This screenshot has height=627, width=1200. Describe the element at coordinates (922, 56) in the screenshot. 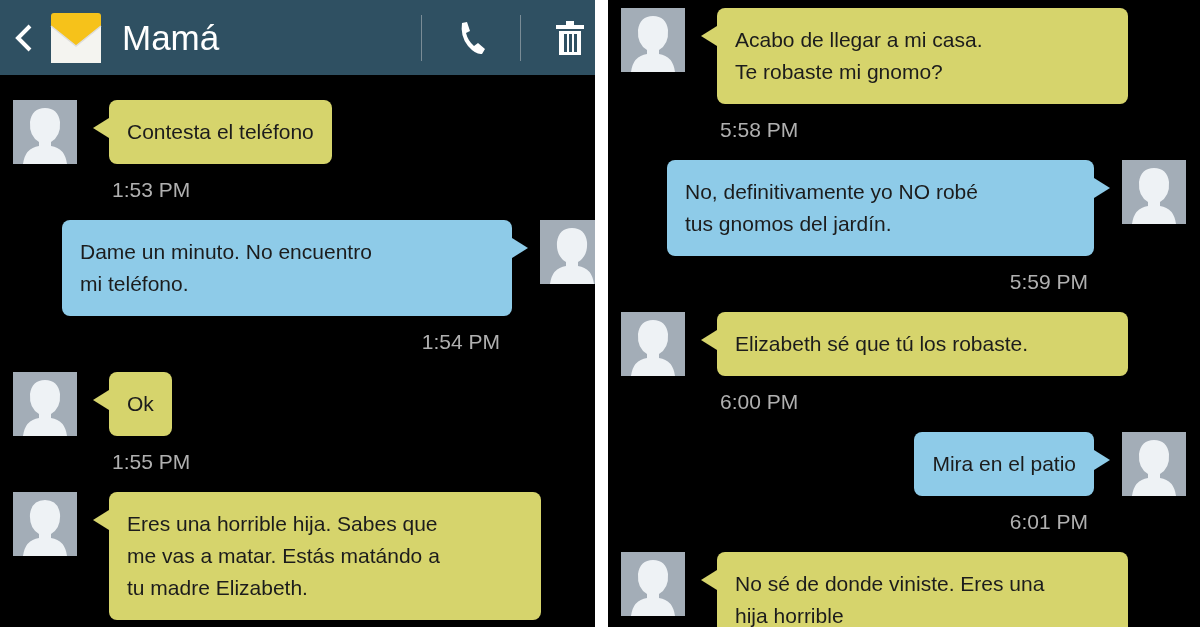

I see `message-bubble: Acabo de llegar a mi casa. Te robaste mi gnomo?` at that location.